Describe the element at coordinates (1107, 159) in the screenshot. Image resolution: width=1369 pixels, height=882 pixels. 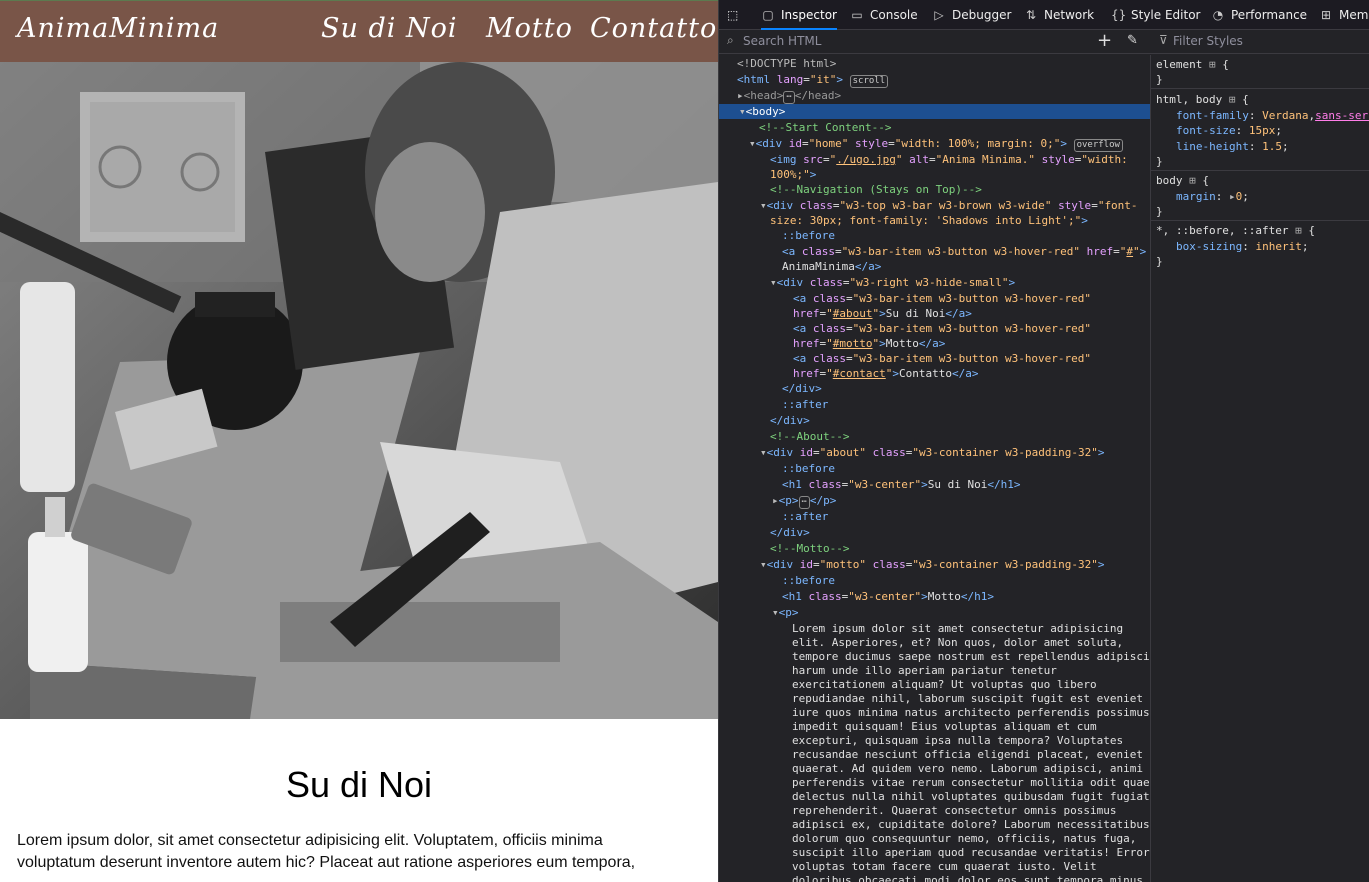
I see `img-style-value-1: width:` at that location.